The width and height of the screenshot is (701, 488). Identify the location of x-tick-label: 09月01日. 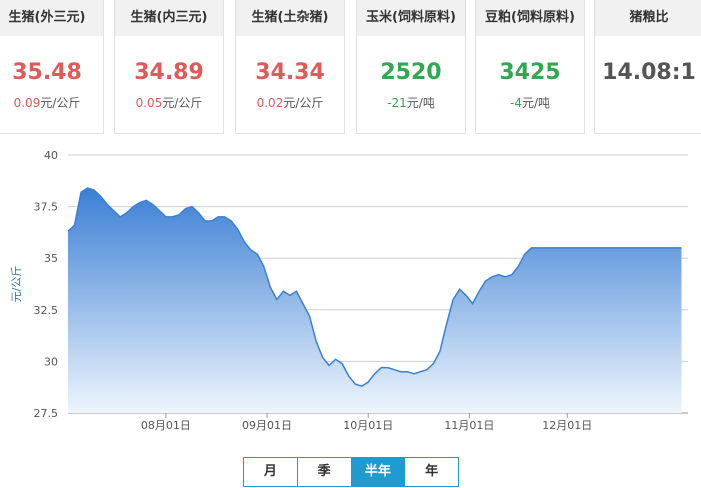
(267, 425).